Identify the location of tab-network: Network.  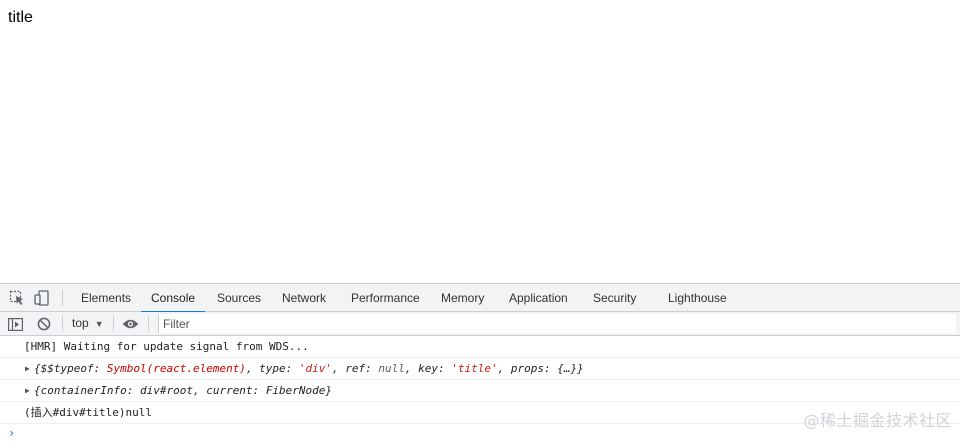
(304, 298).